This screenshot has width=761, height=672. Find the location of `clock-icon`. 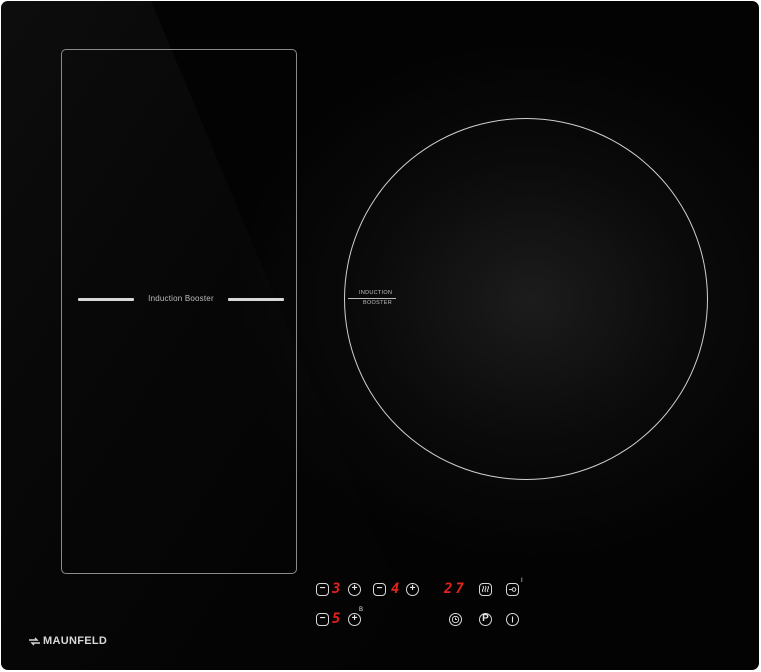

clock-icon is located at coordinates (455, 619).